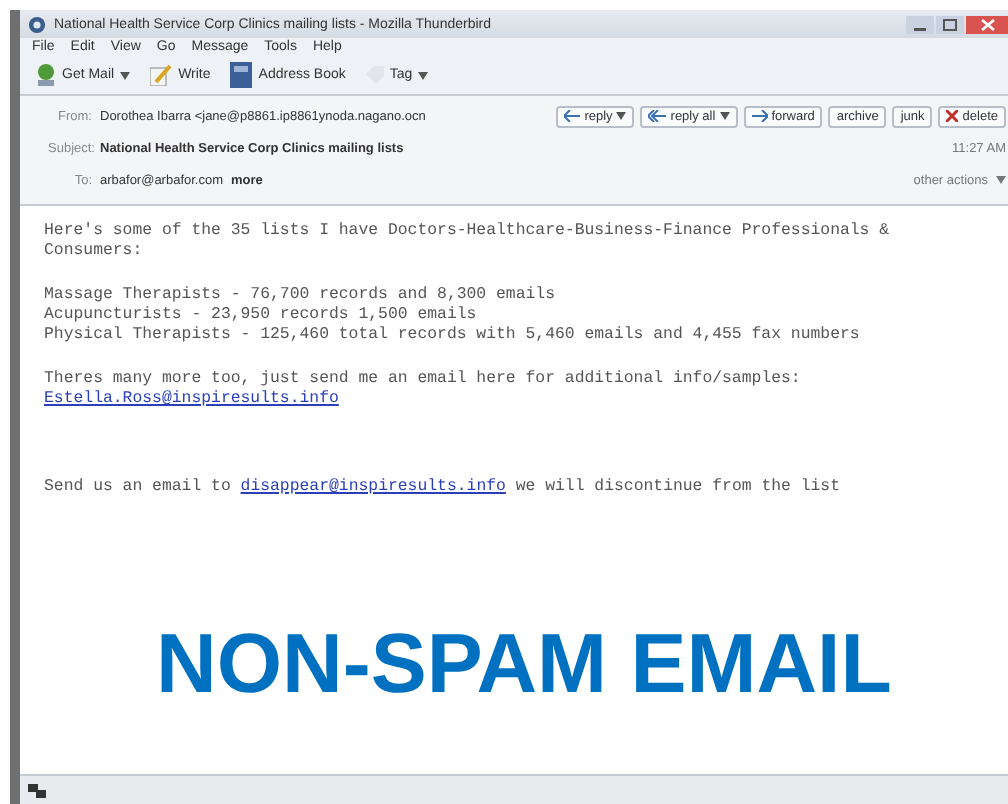 Image resolution: width=1008 pixels, height=804 pixels. I want to click on body-text: we will discontinue from the list, so click(677, 487).